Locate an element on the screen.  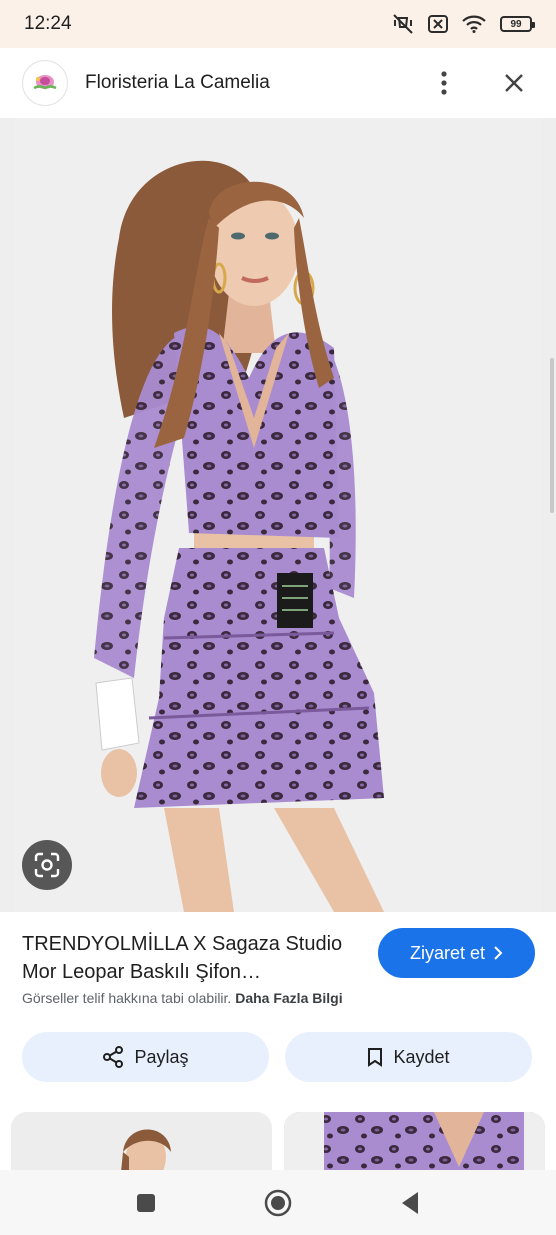
wifi-icon is located at coordinates (474, 24).